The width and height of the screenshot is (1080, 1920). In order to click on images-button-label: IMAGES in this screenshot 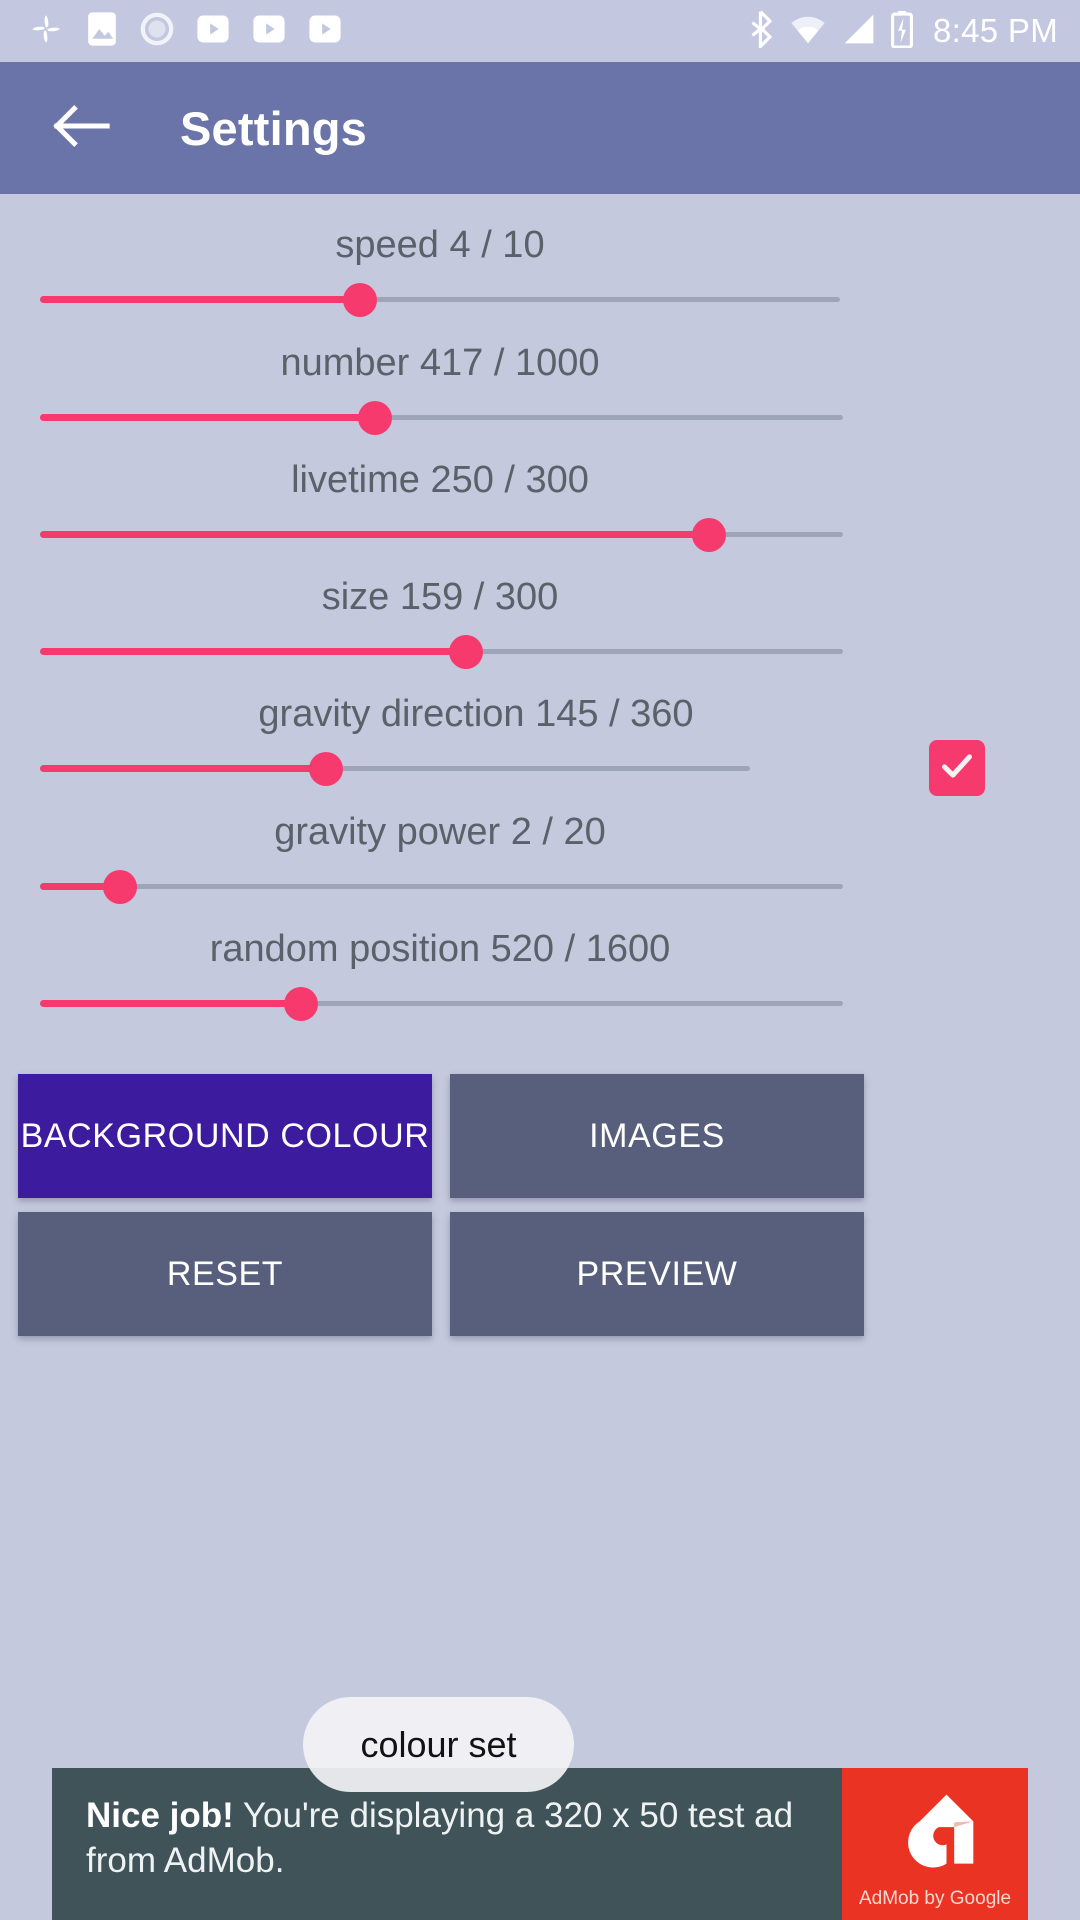, I will do `click(657, 1135)`.